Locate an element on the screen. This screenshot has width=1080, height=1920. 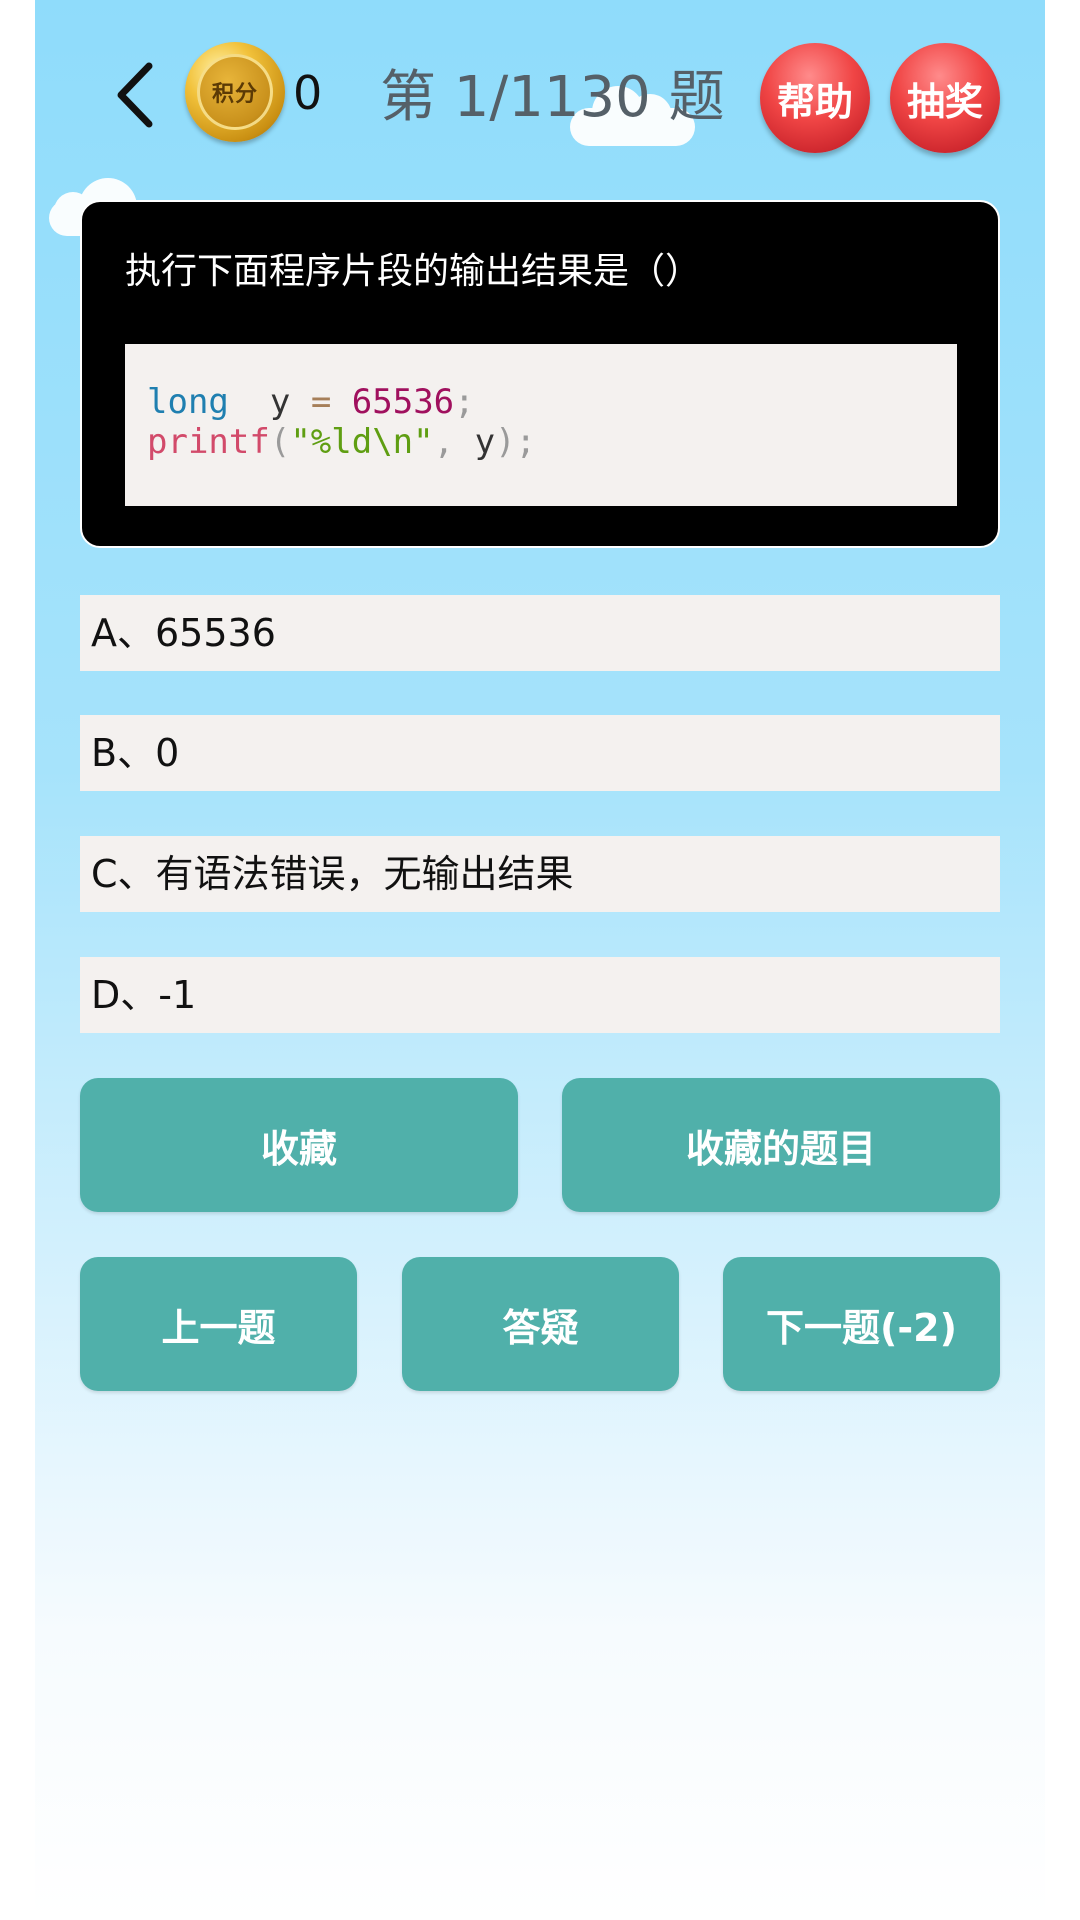
points-score: 0 is located at coordinates (308, 93).